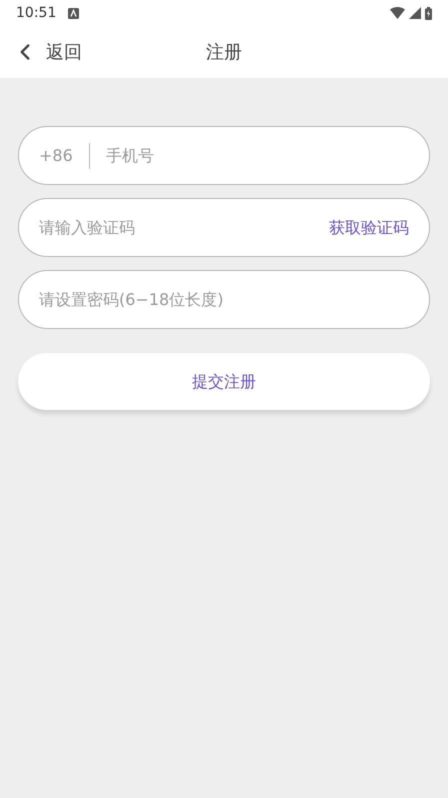 This screenshot has height=798, width=448. What do you see at coordinates (257, 156) in the screenshot?
I see `phone-number-input: 手机号` at bounding box center [257, 156].